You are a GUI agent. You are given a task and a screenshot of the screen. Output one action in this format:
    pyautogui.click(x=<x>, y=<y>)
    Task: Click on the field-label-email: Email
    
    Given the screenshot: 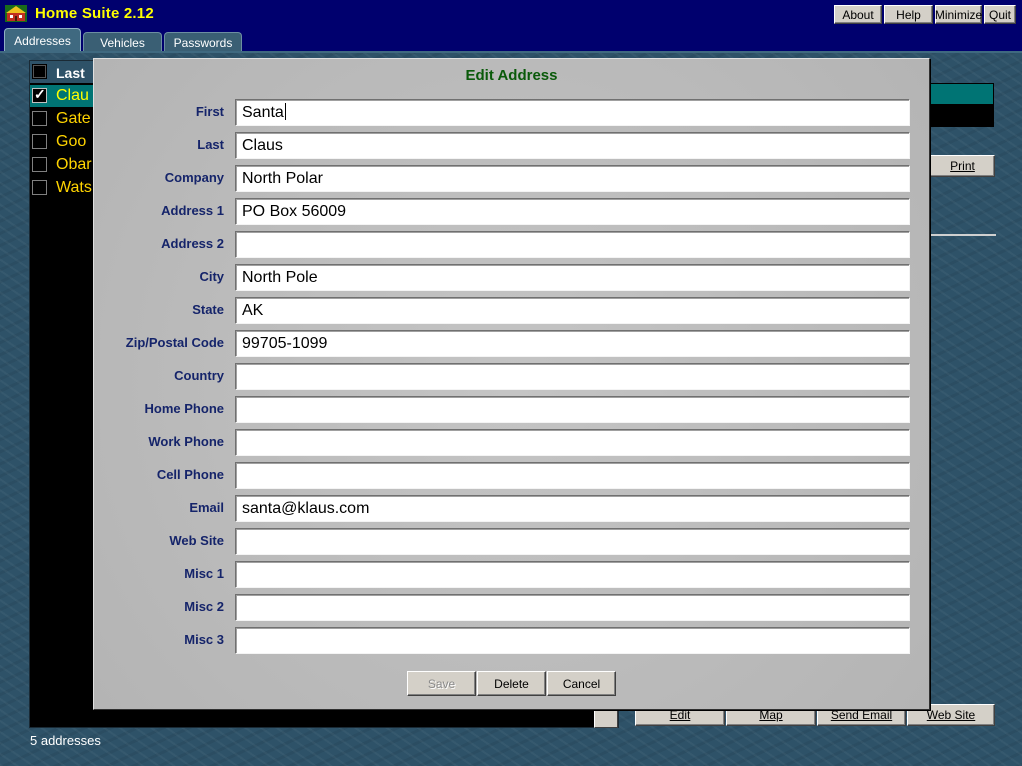 What is the action you would take?
    pyautogui.click(x=206, y=507)
    